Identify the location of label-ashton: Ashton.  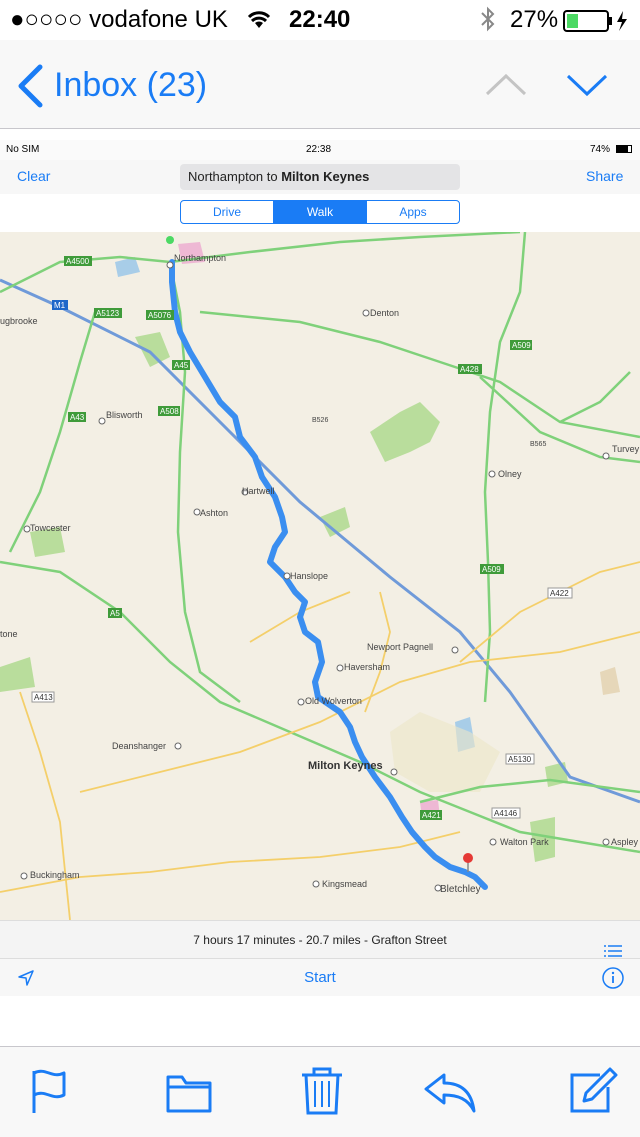
(214, 513).